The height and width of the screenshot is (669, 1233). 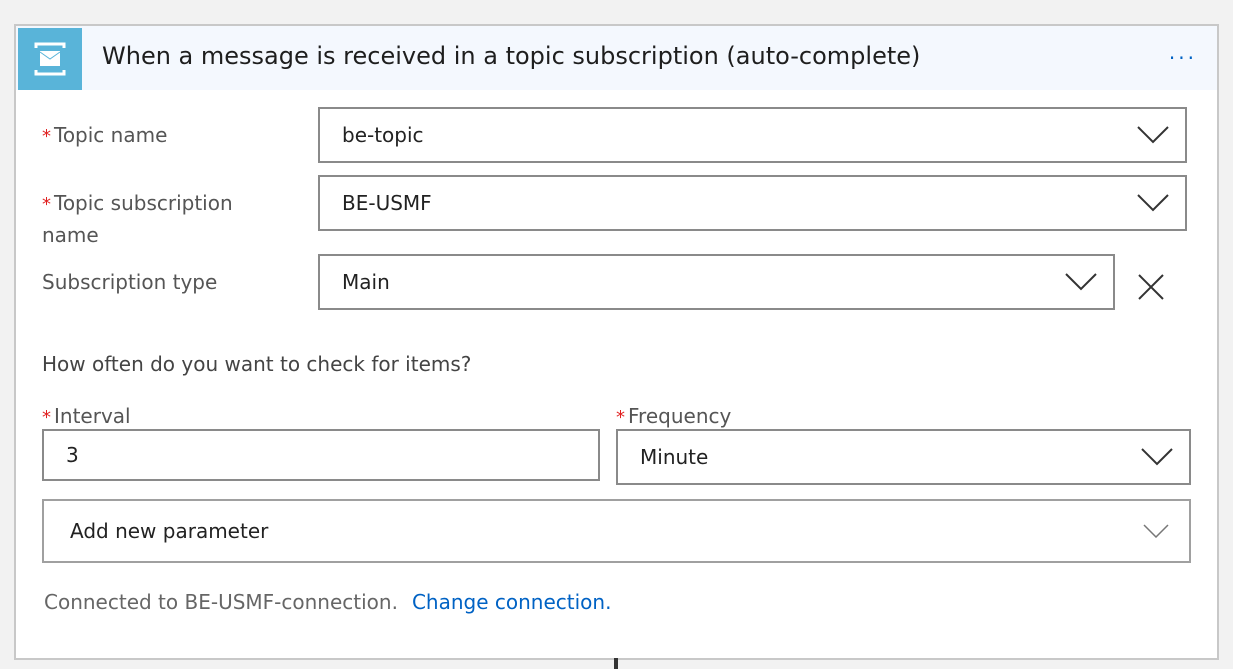 I want to click on topic-subscription-dropdown: BE-USMF, so click(x=752, y=203).